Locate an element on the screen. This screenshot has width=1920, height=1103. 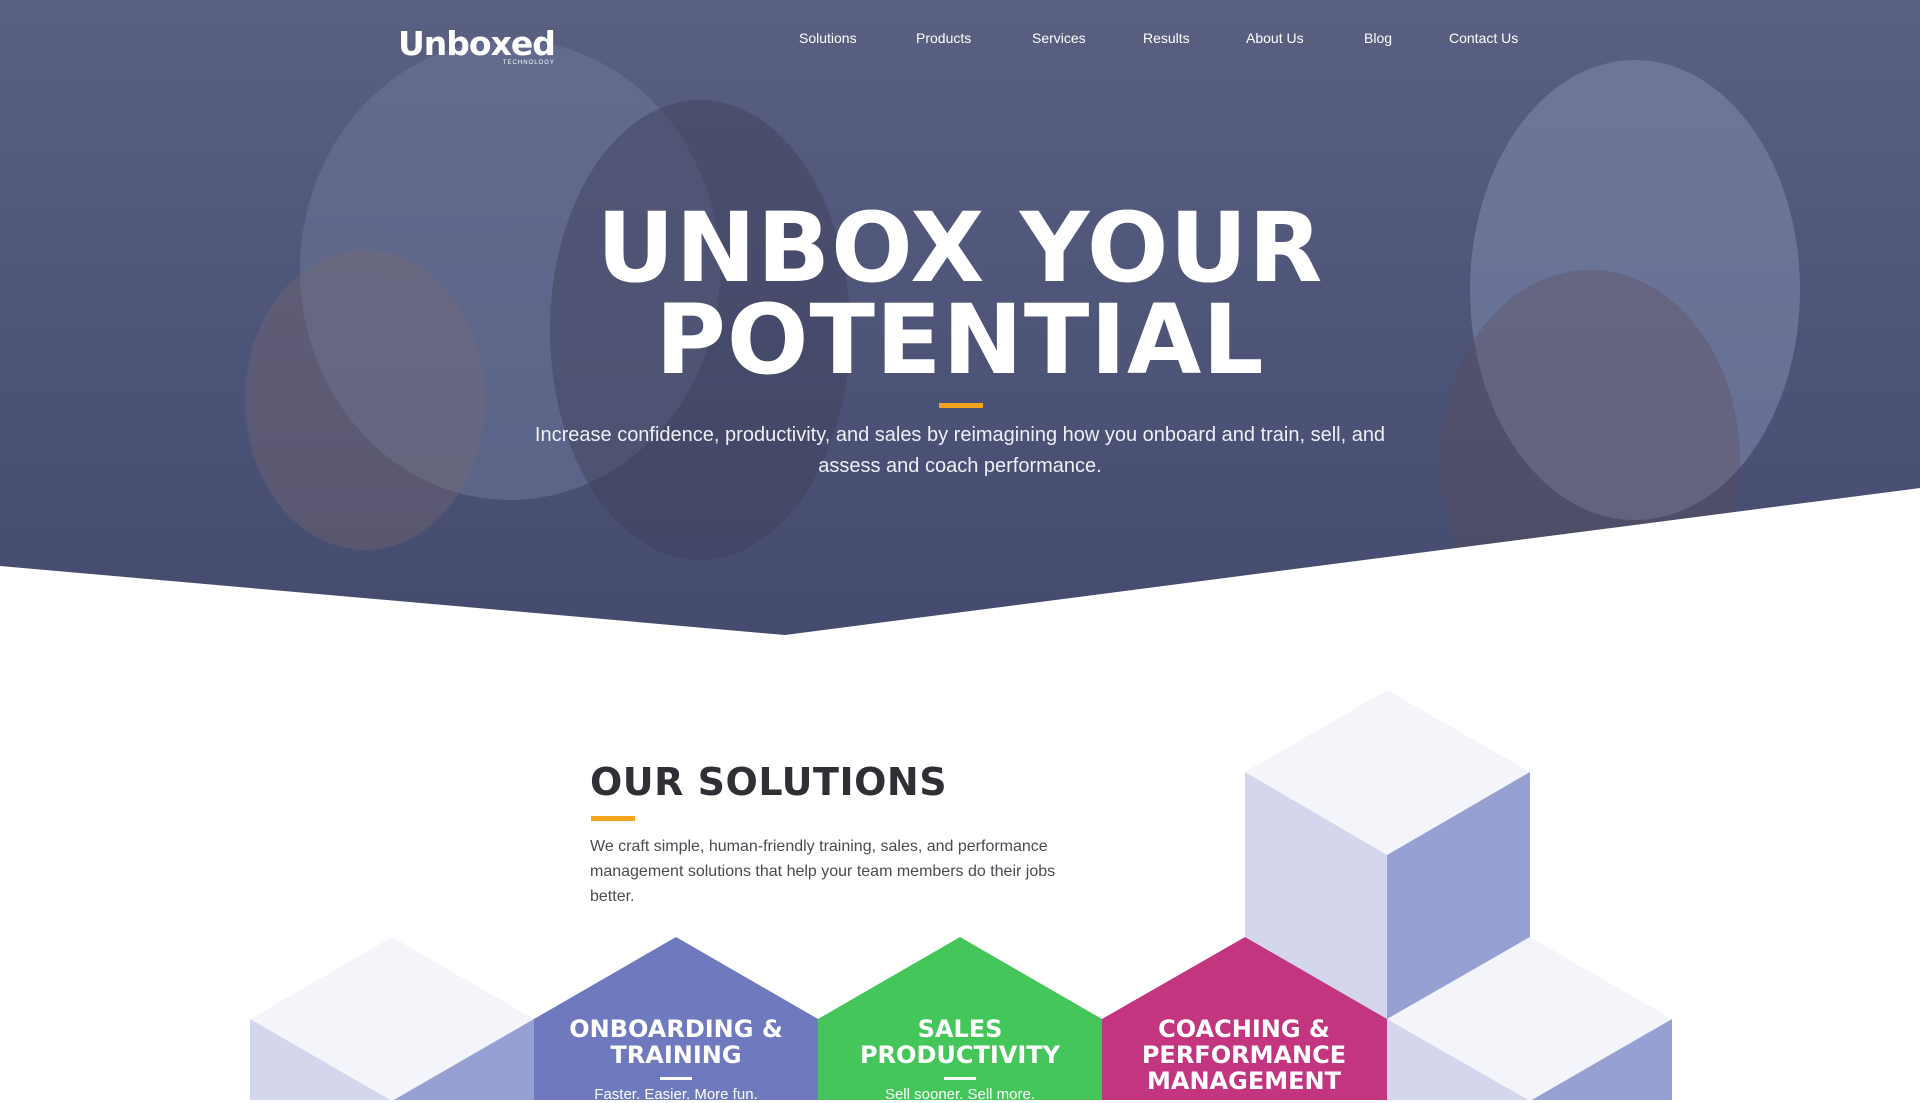
card-onboarding-line2: TRAINING is located at coordinates (676, 1055).